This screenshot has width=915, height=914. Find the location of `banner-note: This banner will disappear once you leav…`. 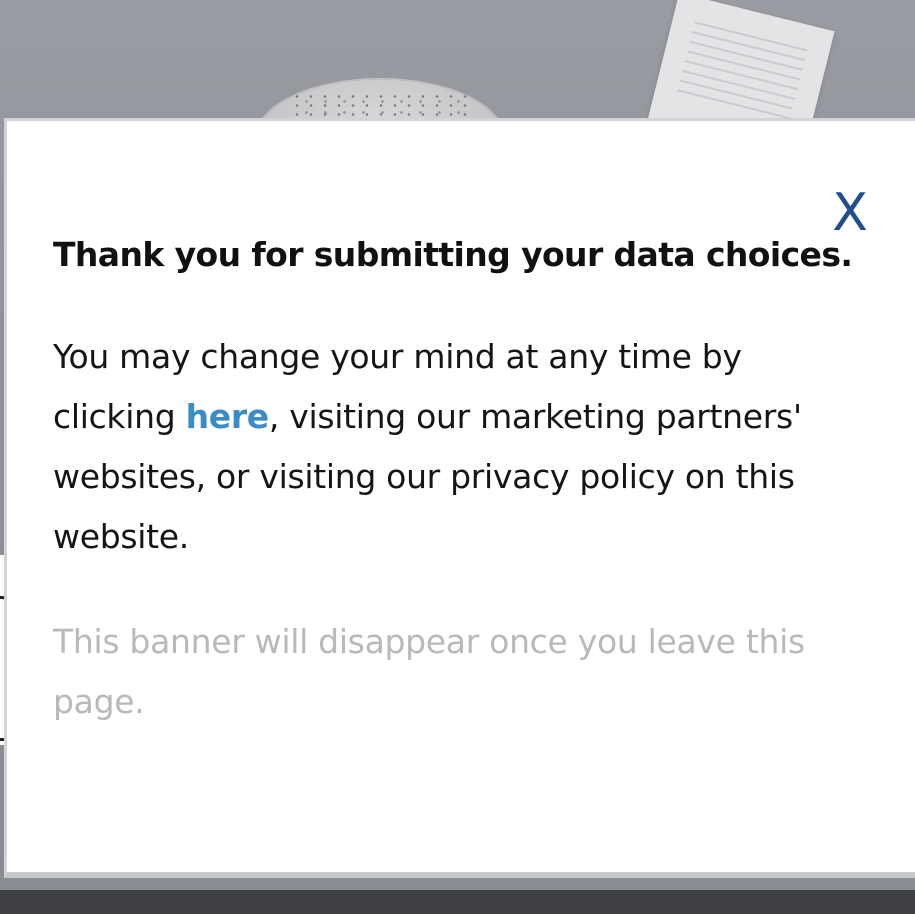

banner-note: This banner will disappear once you leav… is located at coordinates (429, 671).